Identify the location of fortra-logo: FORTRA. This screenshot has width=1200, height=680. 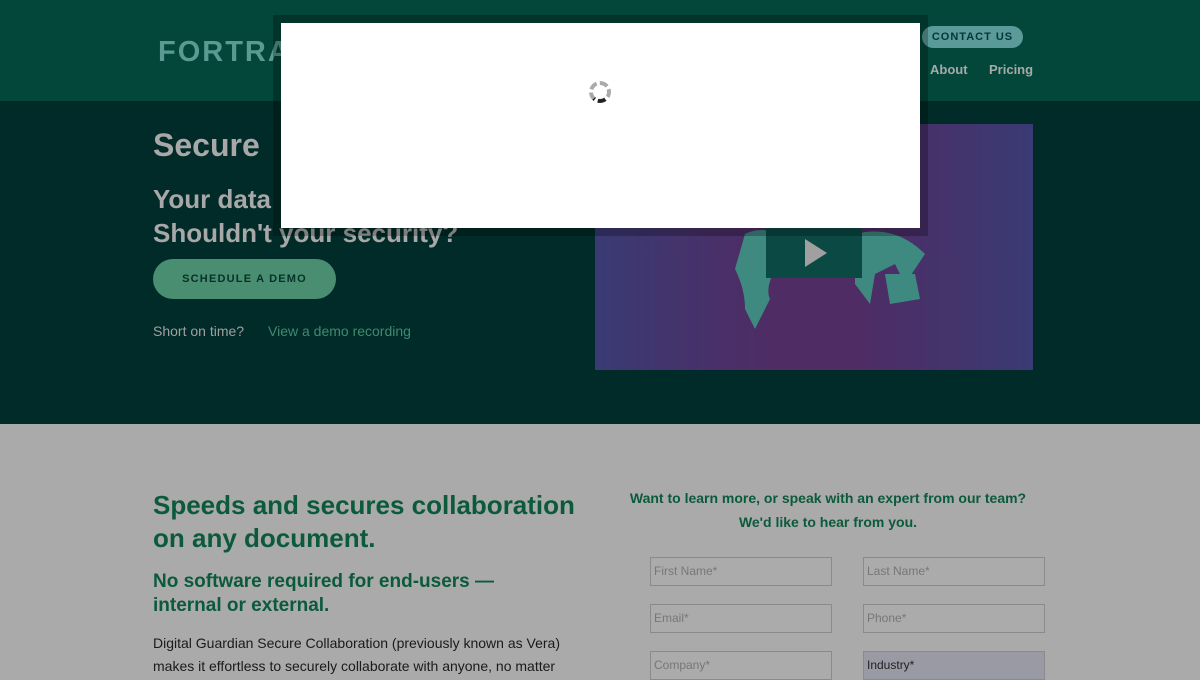
(224, 52).